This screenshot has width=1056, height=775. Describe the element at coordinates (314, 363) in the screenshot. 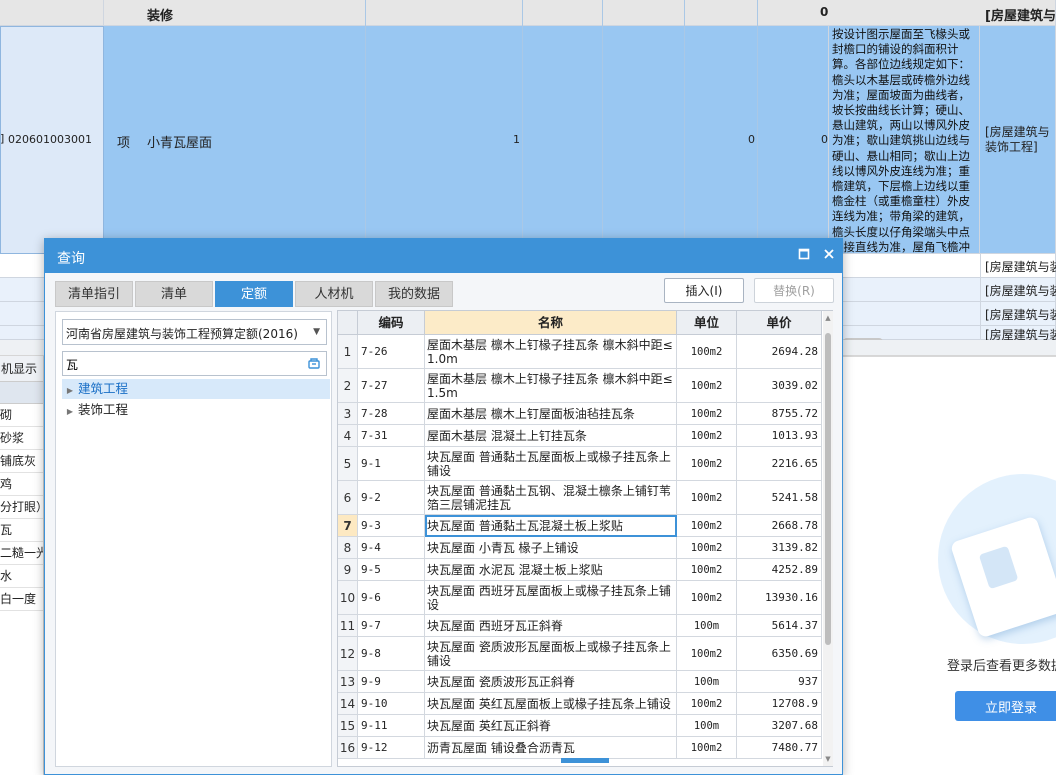

I see `search-icon` at that location.